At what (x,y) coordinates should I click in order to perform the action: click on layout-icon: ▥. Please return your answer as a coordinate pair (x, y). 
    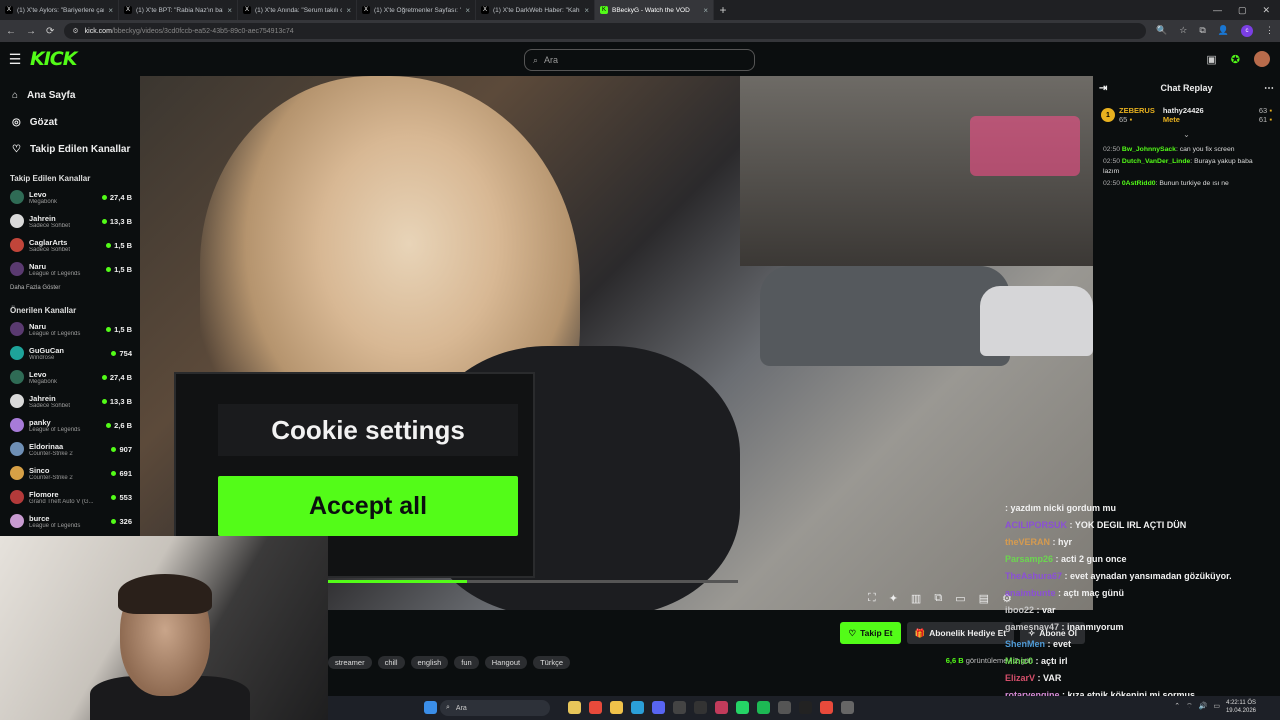
    Looking at the image, I should click on (916, 598).